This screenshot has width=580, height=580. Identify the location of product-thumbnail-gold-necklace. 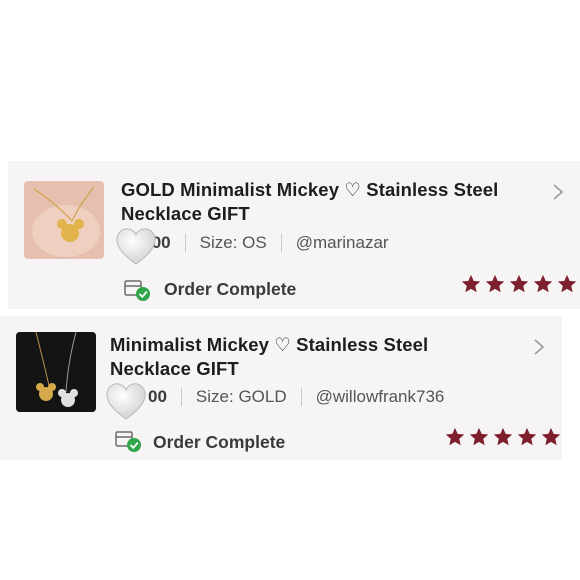
(64, 220).